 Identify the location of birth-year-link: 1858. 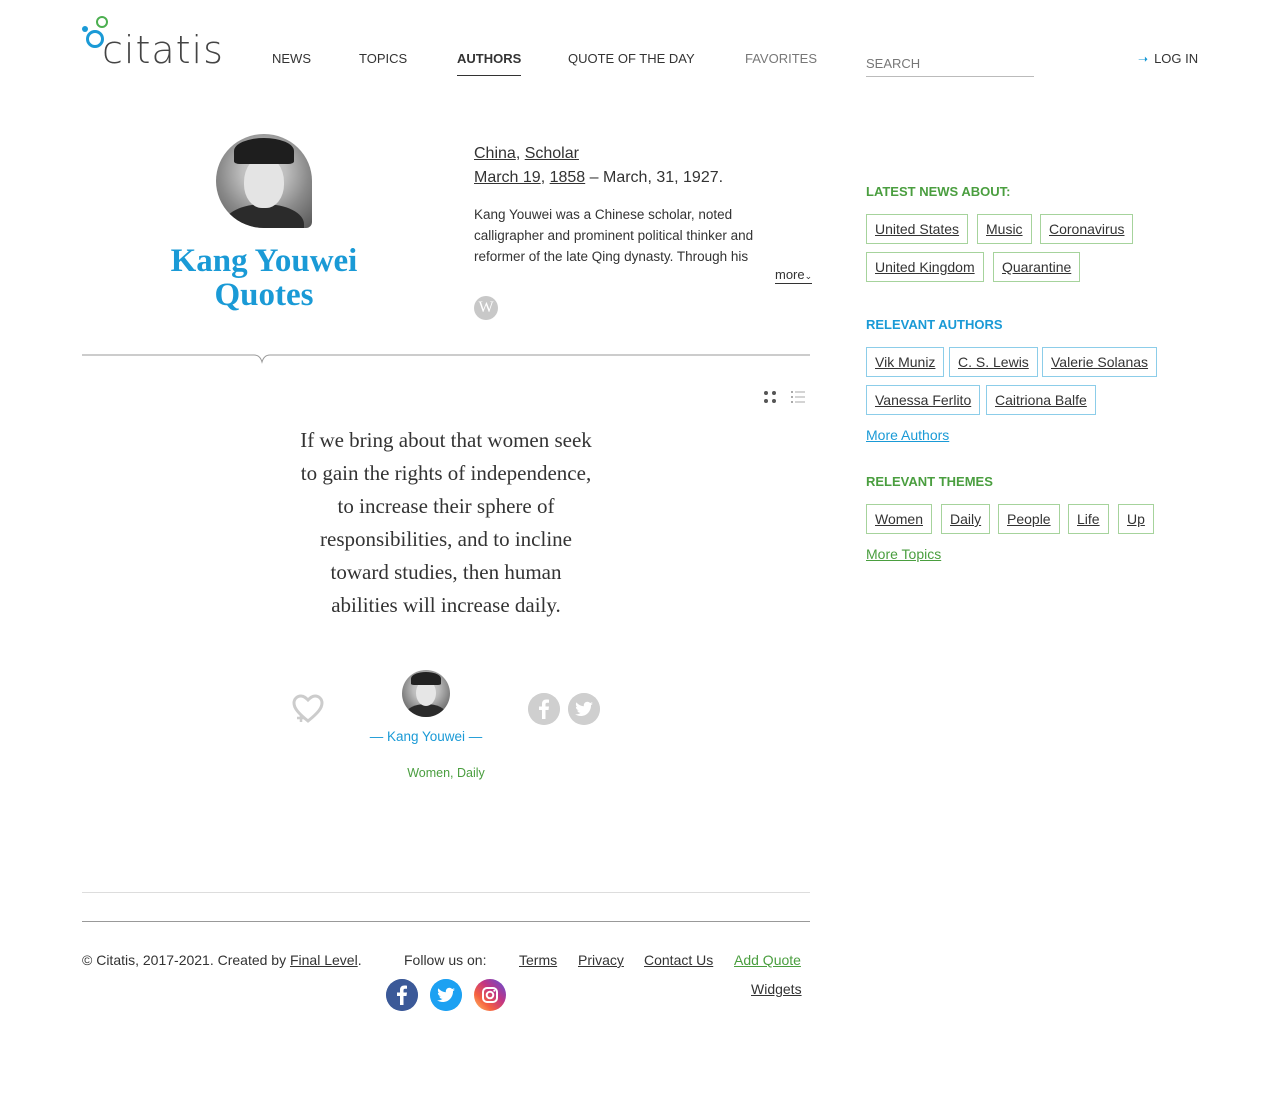
(568, 177).